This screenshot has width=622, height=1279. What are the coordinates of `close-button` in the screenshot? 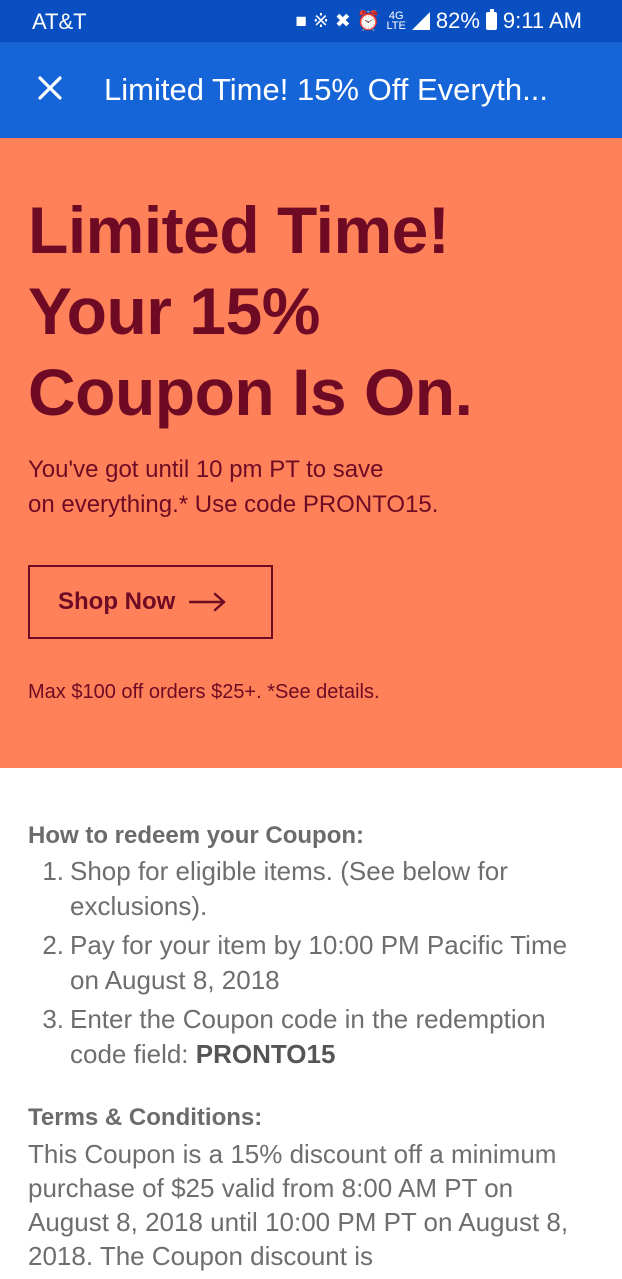 It's located at (50, 88).